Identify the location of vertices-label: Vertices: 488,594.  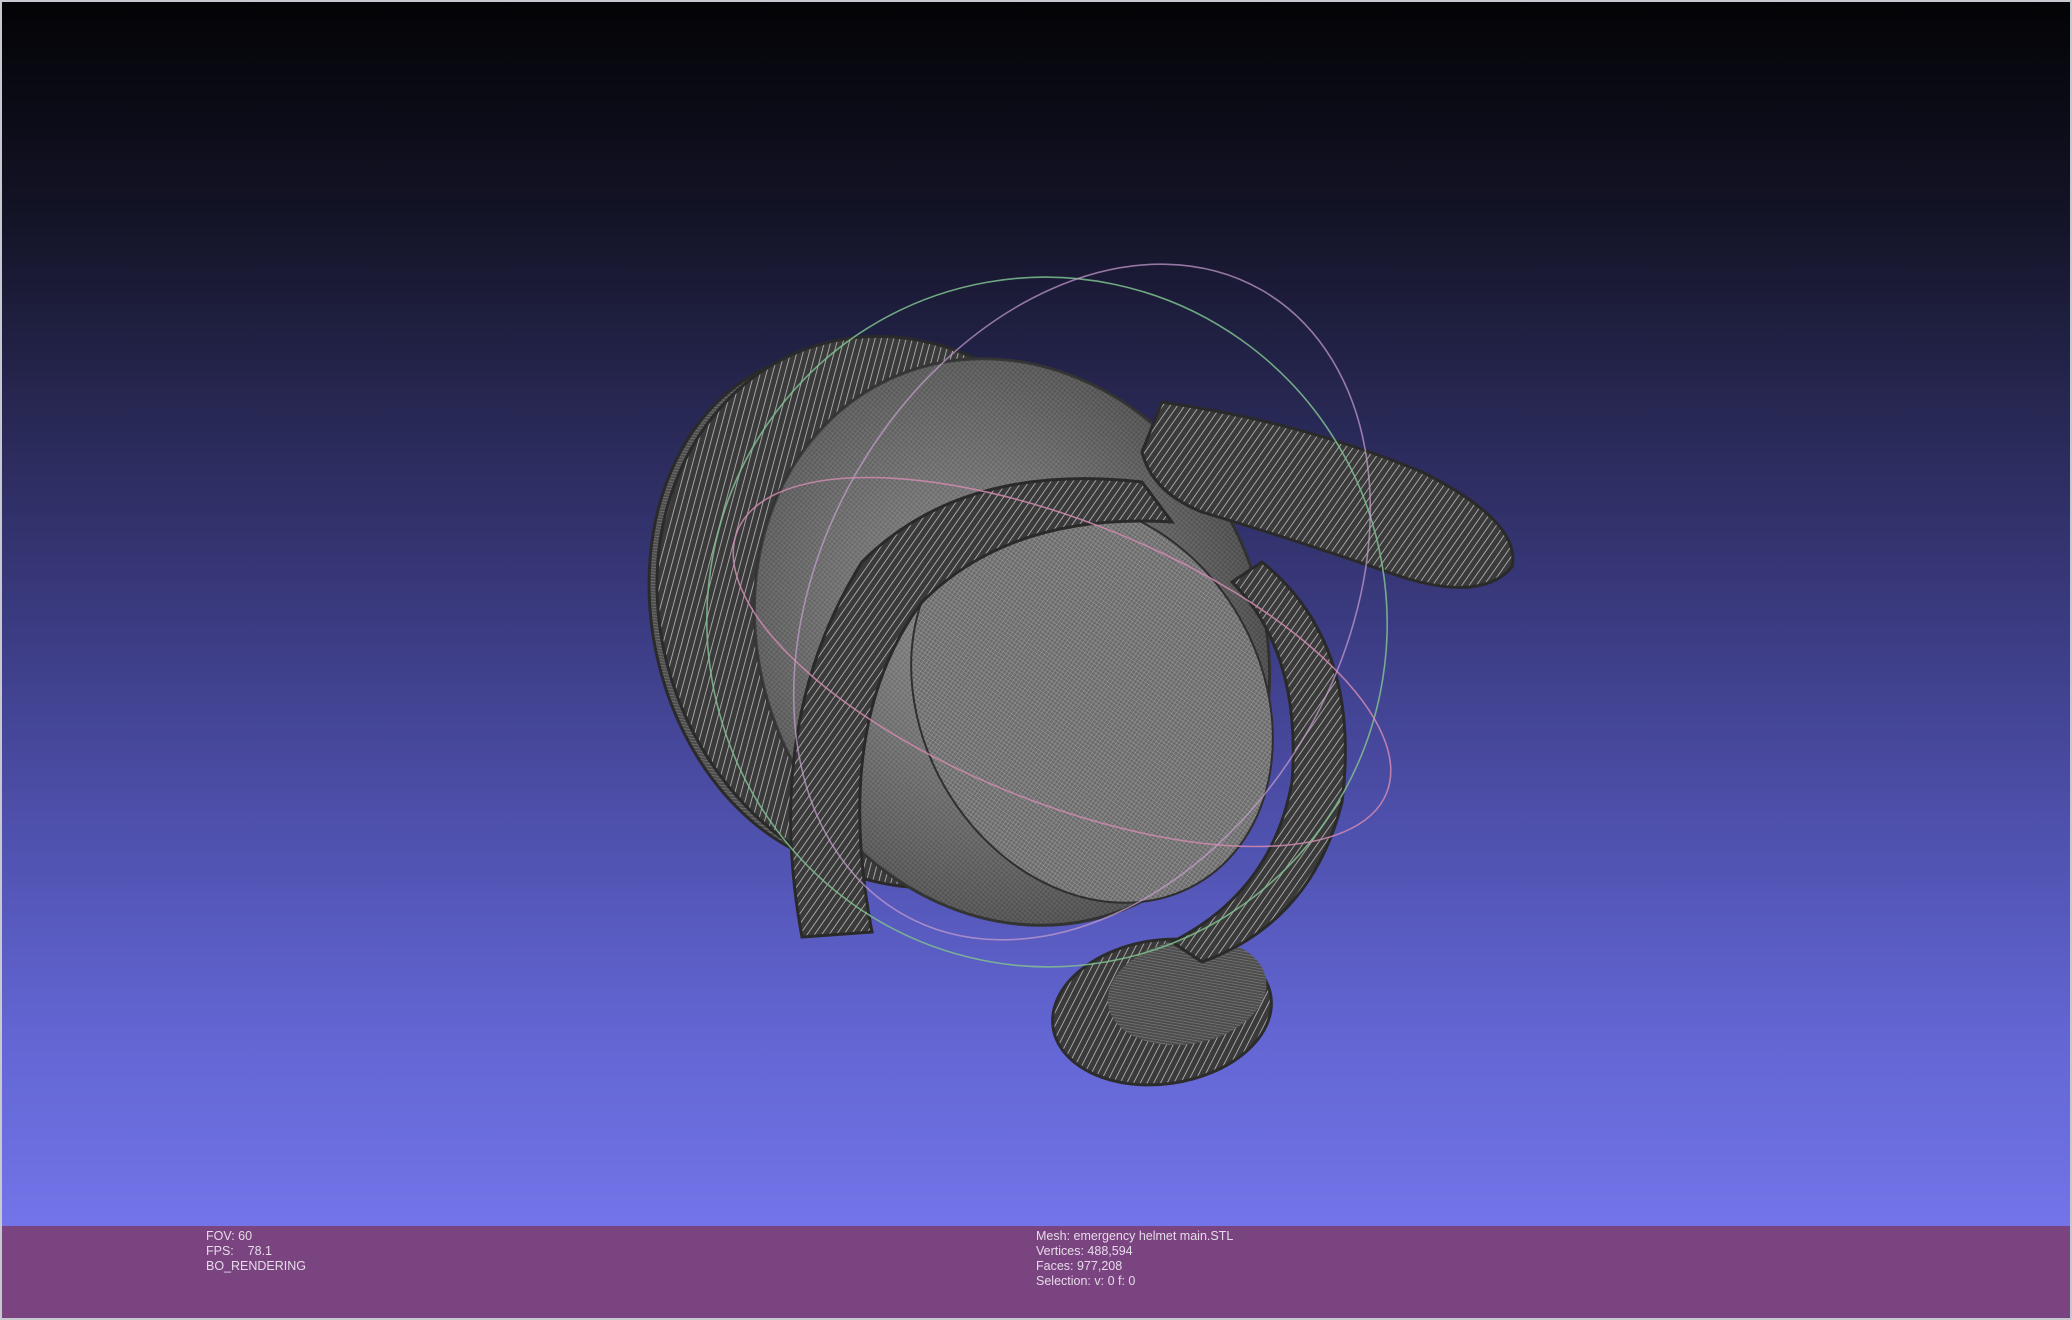
(1084, 1251).